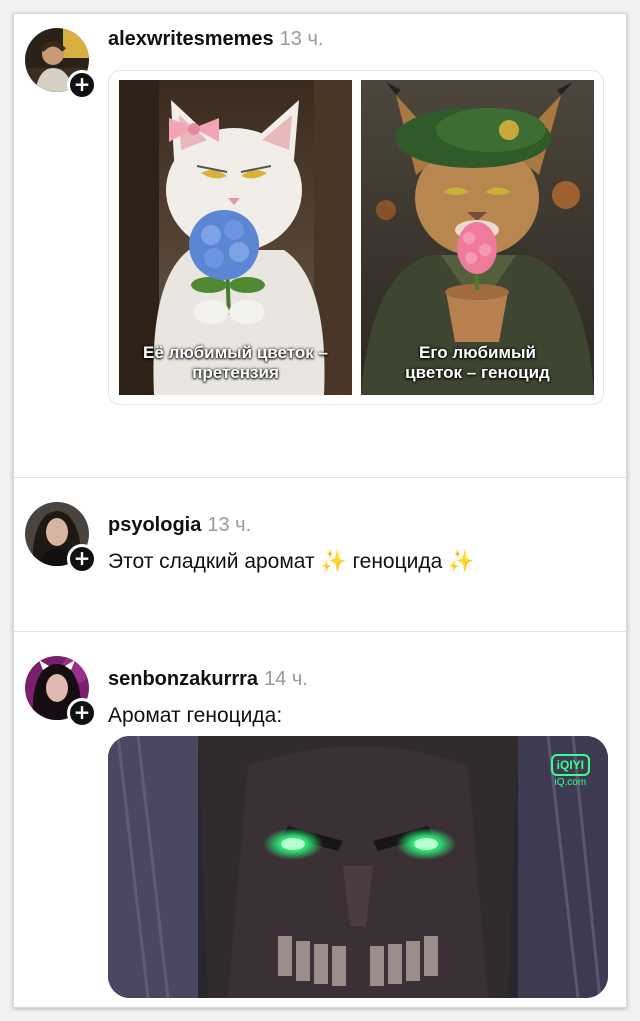 The image size is (640, 1021). Describe the element at coordinates (235, 237) in the screenshot. I see `meme-panel-left: Её любимый цветок – претензия` at that location.